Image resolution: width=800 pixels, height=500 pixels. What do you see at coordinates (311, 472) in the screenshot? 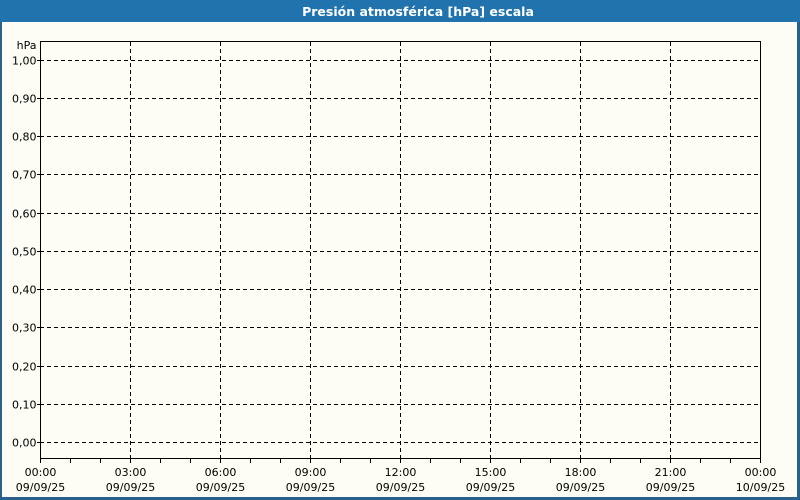
I see `x-tick-time-label: 09:00` at bounding box center [311, 472].